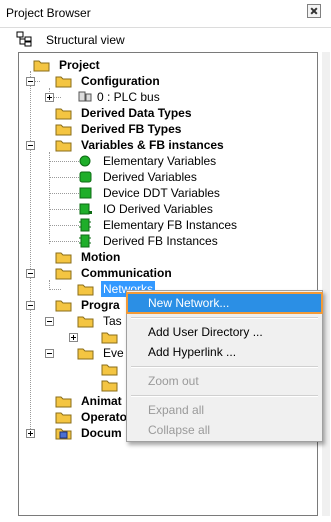 Image resolution: width=331 pixels, height=522 pixels. I want to click on tree-label-animation: Animat, so click(101, 401).